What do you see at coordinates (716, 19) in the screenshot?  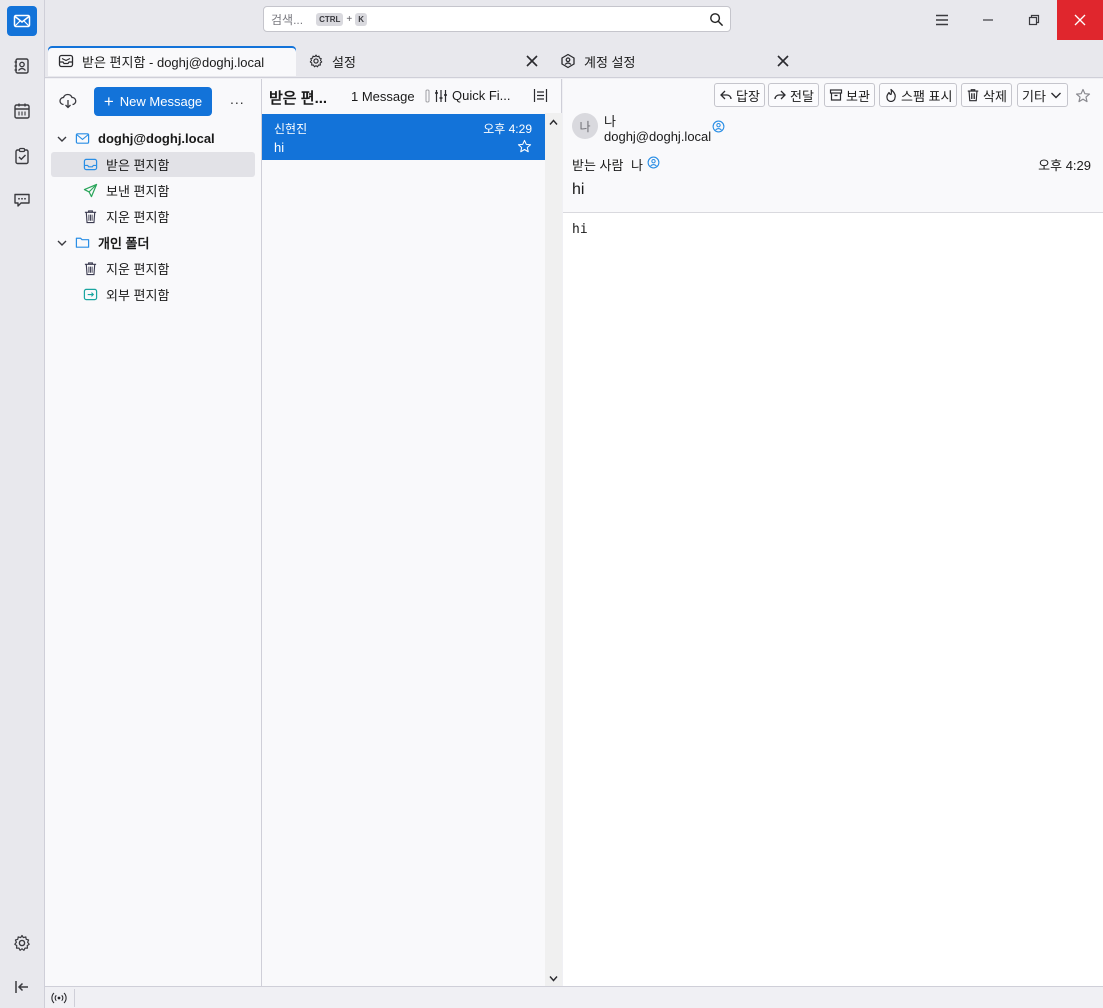 I see `search-icon` at bounding box center [716, 19].